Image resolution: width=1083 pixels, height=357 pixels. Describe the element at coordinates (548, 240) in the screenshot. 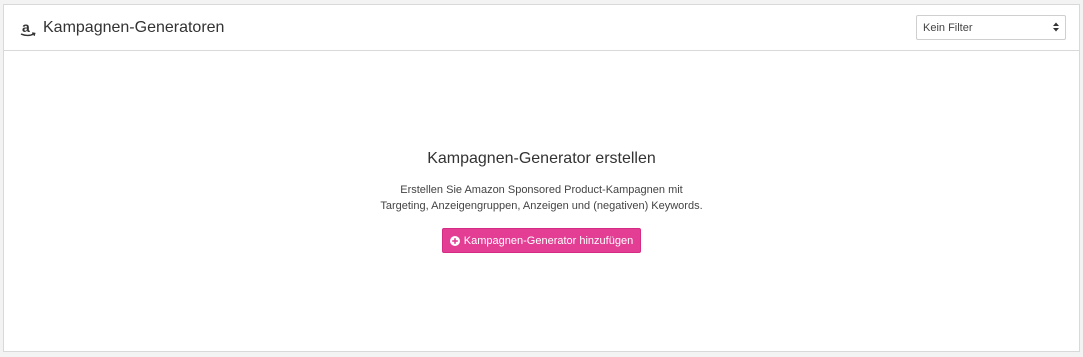

I see `add-campaign-generator-label: Kampagnen-Generator hinzufügen` at that location.